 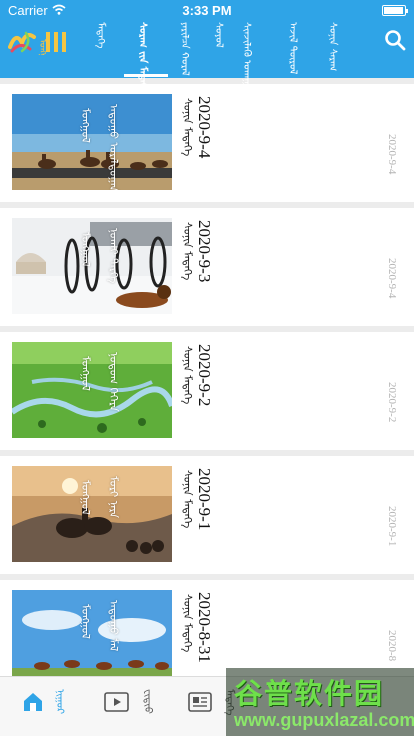 What do you see at coordinates (113, 497) in the screenshot?
I see `thumbnail-caption: ᠮᠣᠷᠢ ᠨᠠᠷᠠ` at bounding box center [113, 497].